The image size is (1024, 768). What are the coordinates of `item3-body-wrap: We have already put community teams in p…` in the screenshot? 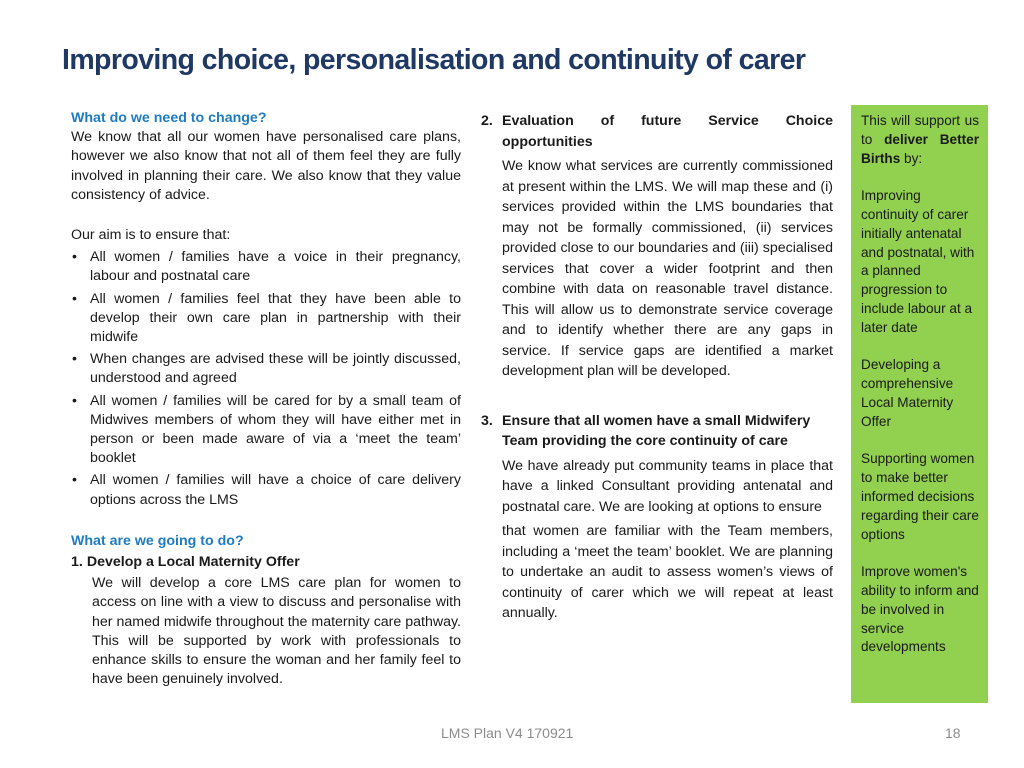 It's located at (657, 540).